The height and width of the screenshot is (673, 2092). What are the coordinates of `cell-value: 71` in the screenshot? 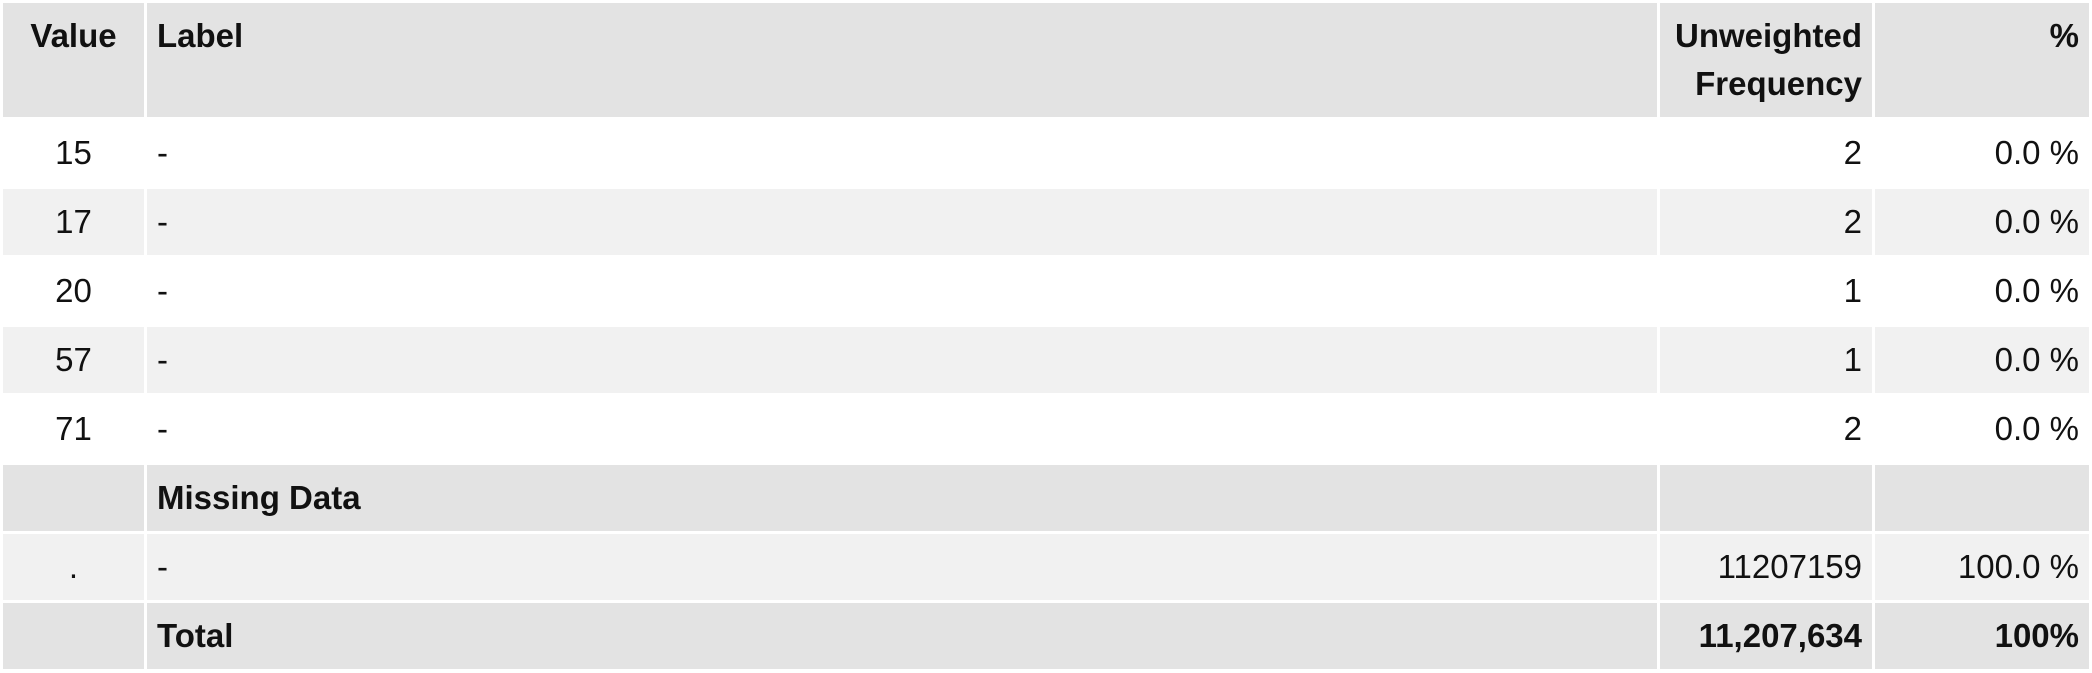 It's located at (73, 429).